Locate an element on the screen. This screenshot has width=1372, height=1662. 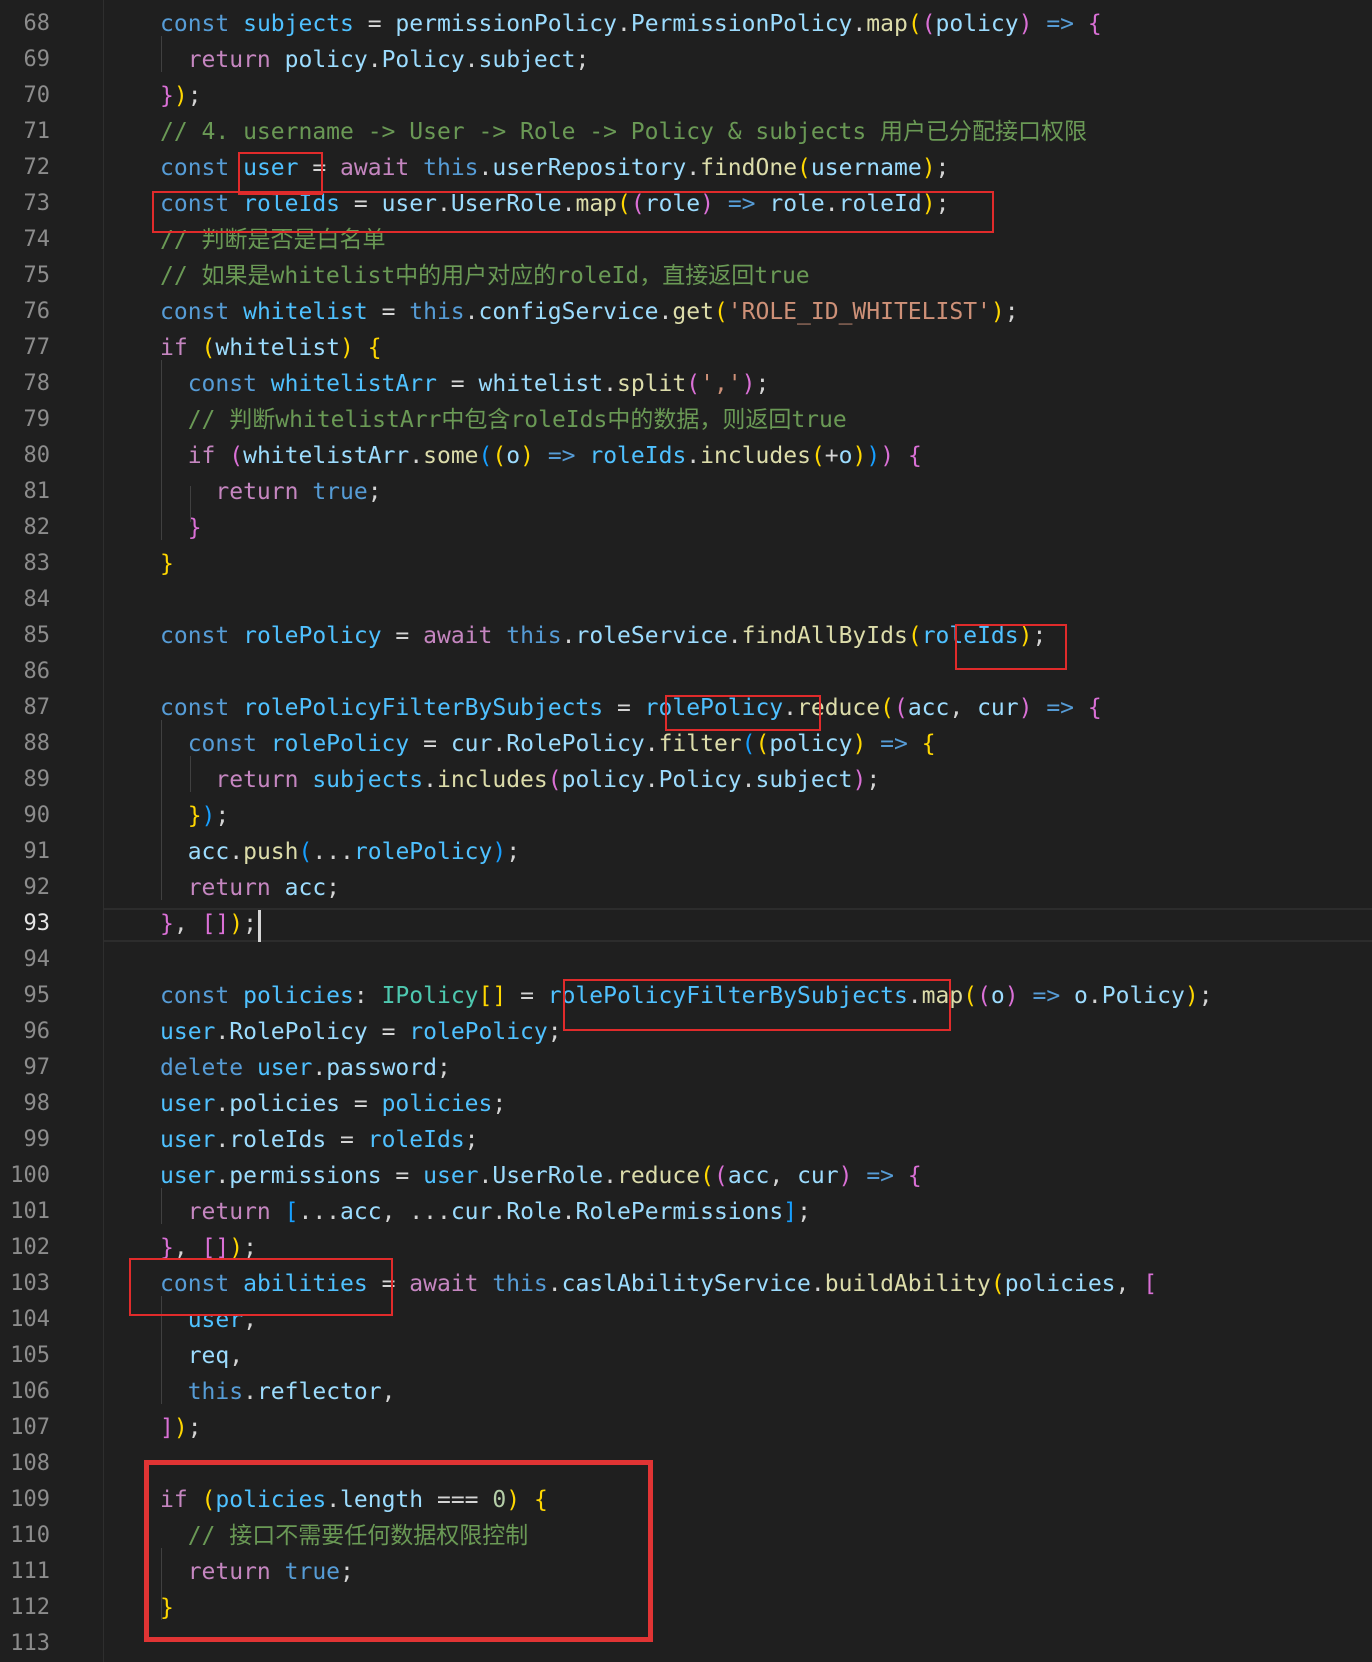
code-line: 93}, []); is located at coordinates (686, 924).